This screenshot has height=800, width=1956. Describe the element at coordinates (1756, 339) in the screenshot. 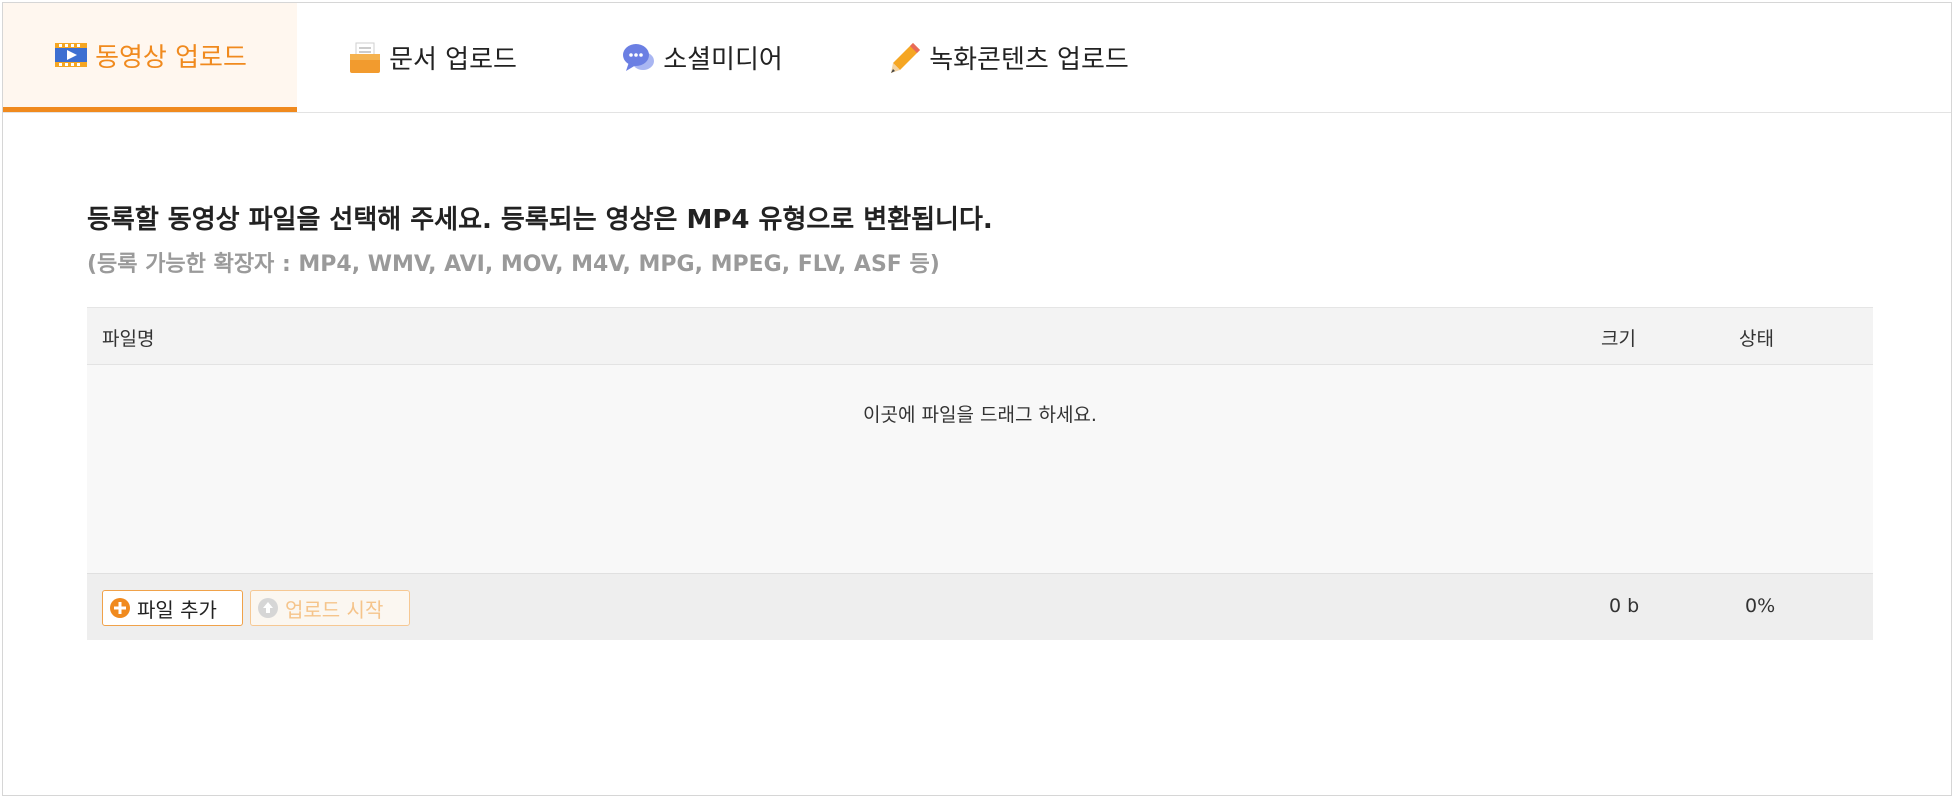

I see `column-header-status: 상태` at that location.